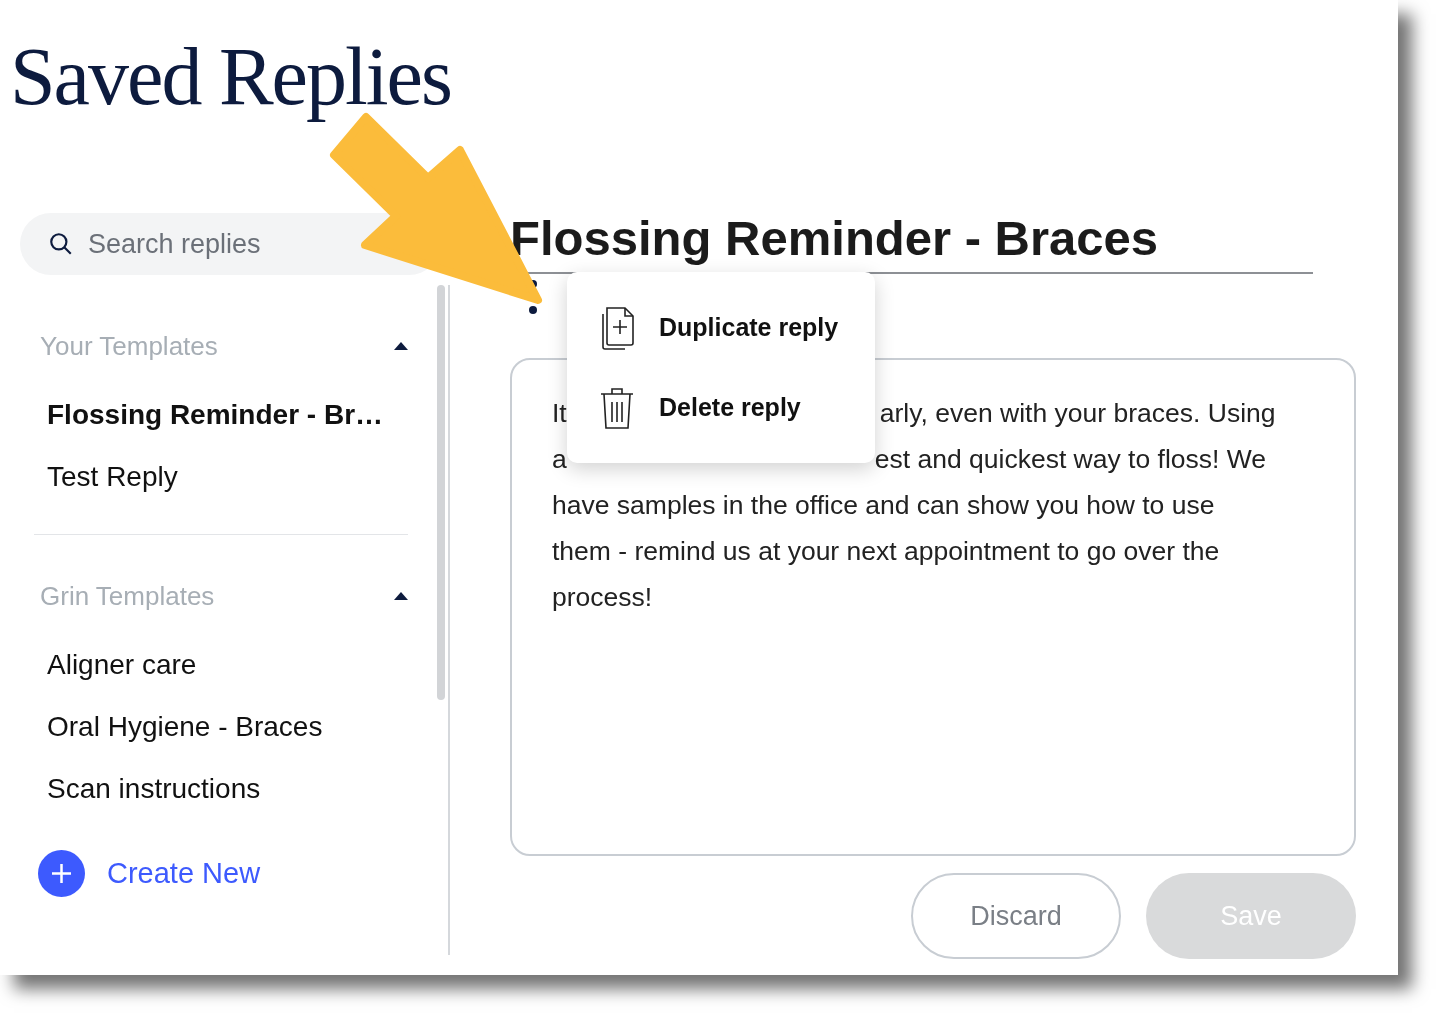 The image size is (1450, 1015). Describe the element at coordinates (127, 596) in the screenshot. I see `section-title: Grin Templates` at that location.